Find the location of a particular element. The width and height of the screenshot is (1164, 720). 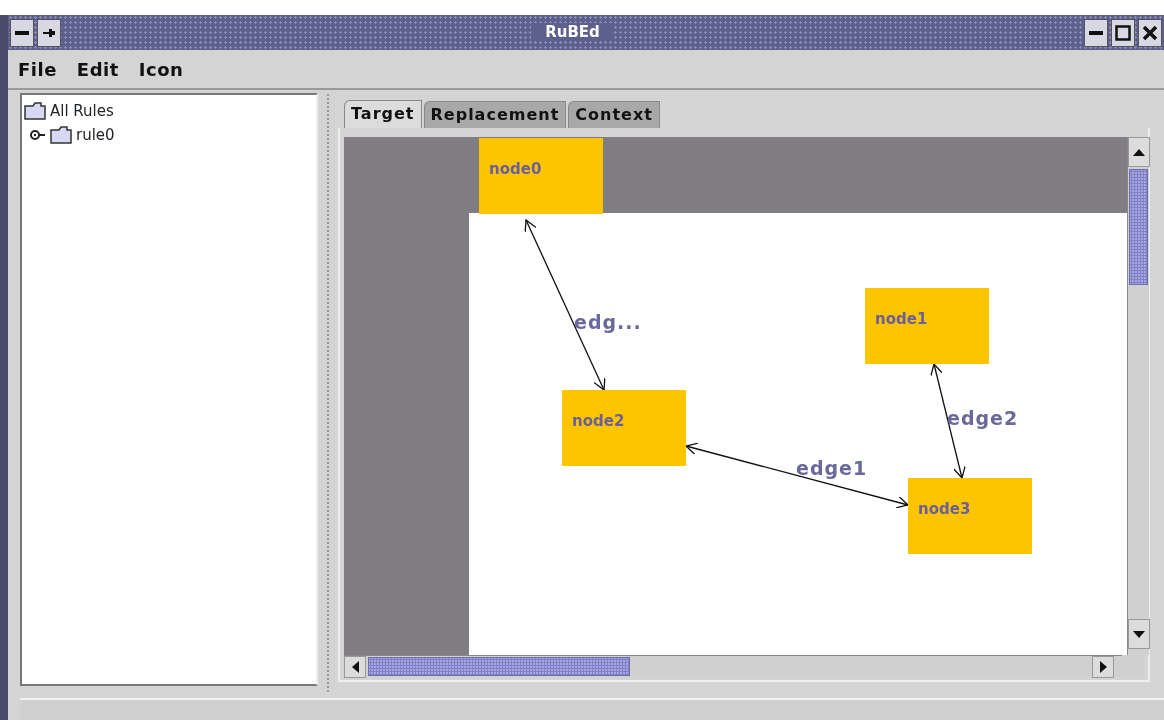

tree-item-label: rule0 is located at coordinates (95, 135).